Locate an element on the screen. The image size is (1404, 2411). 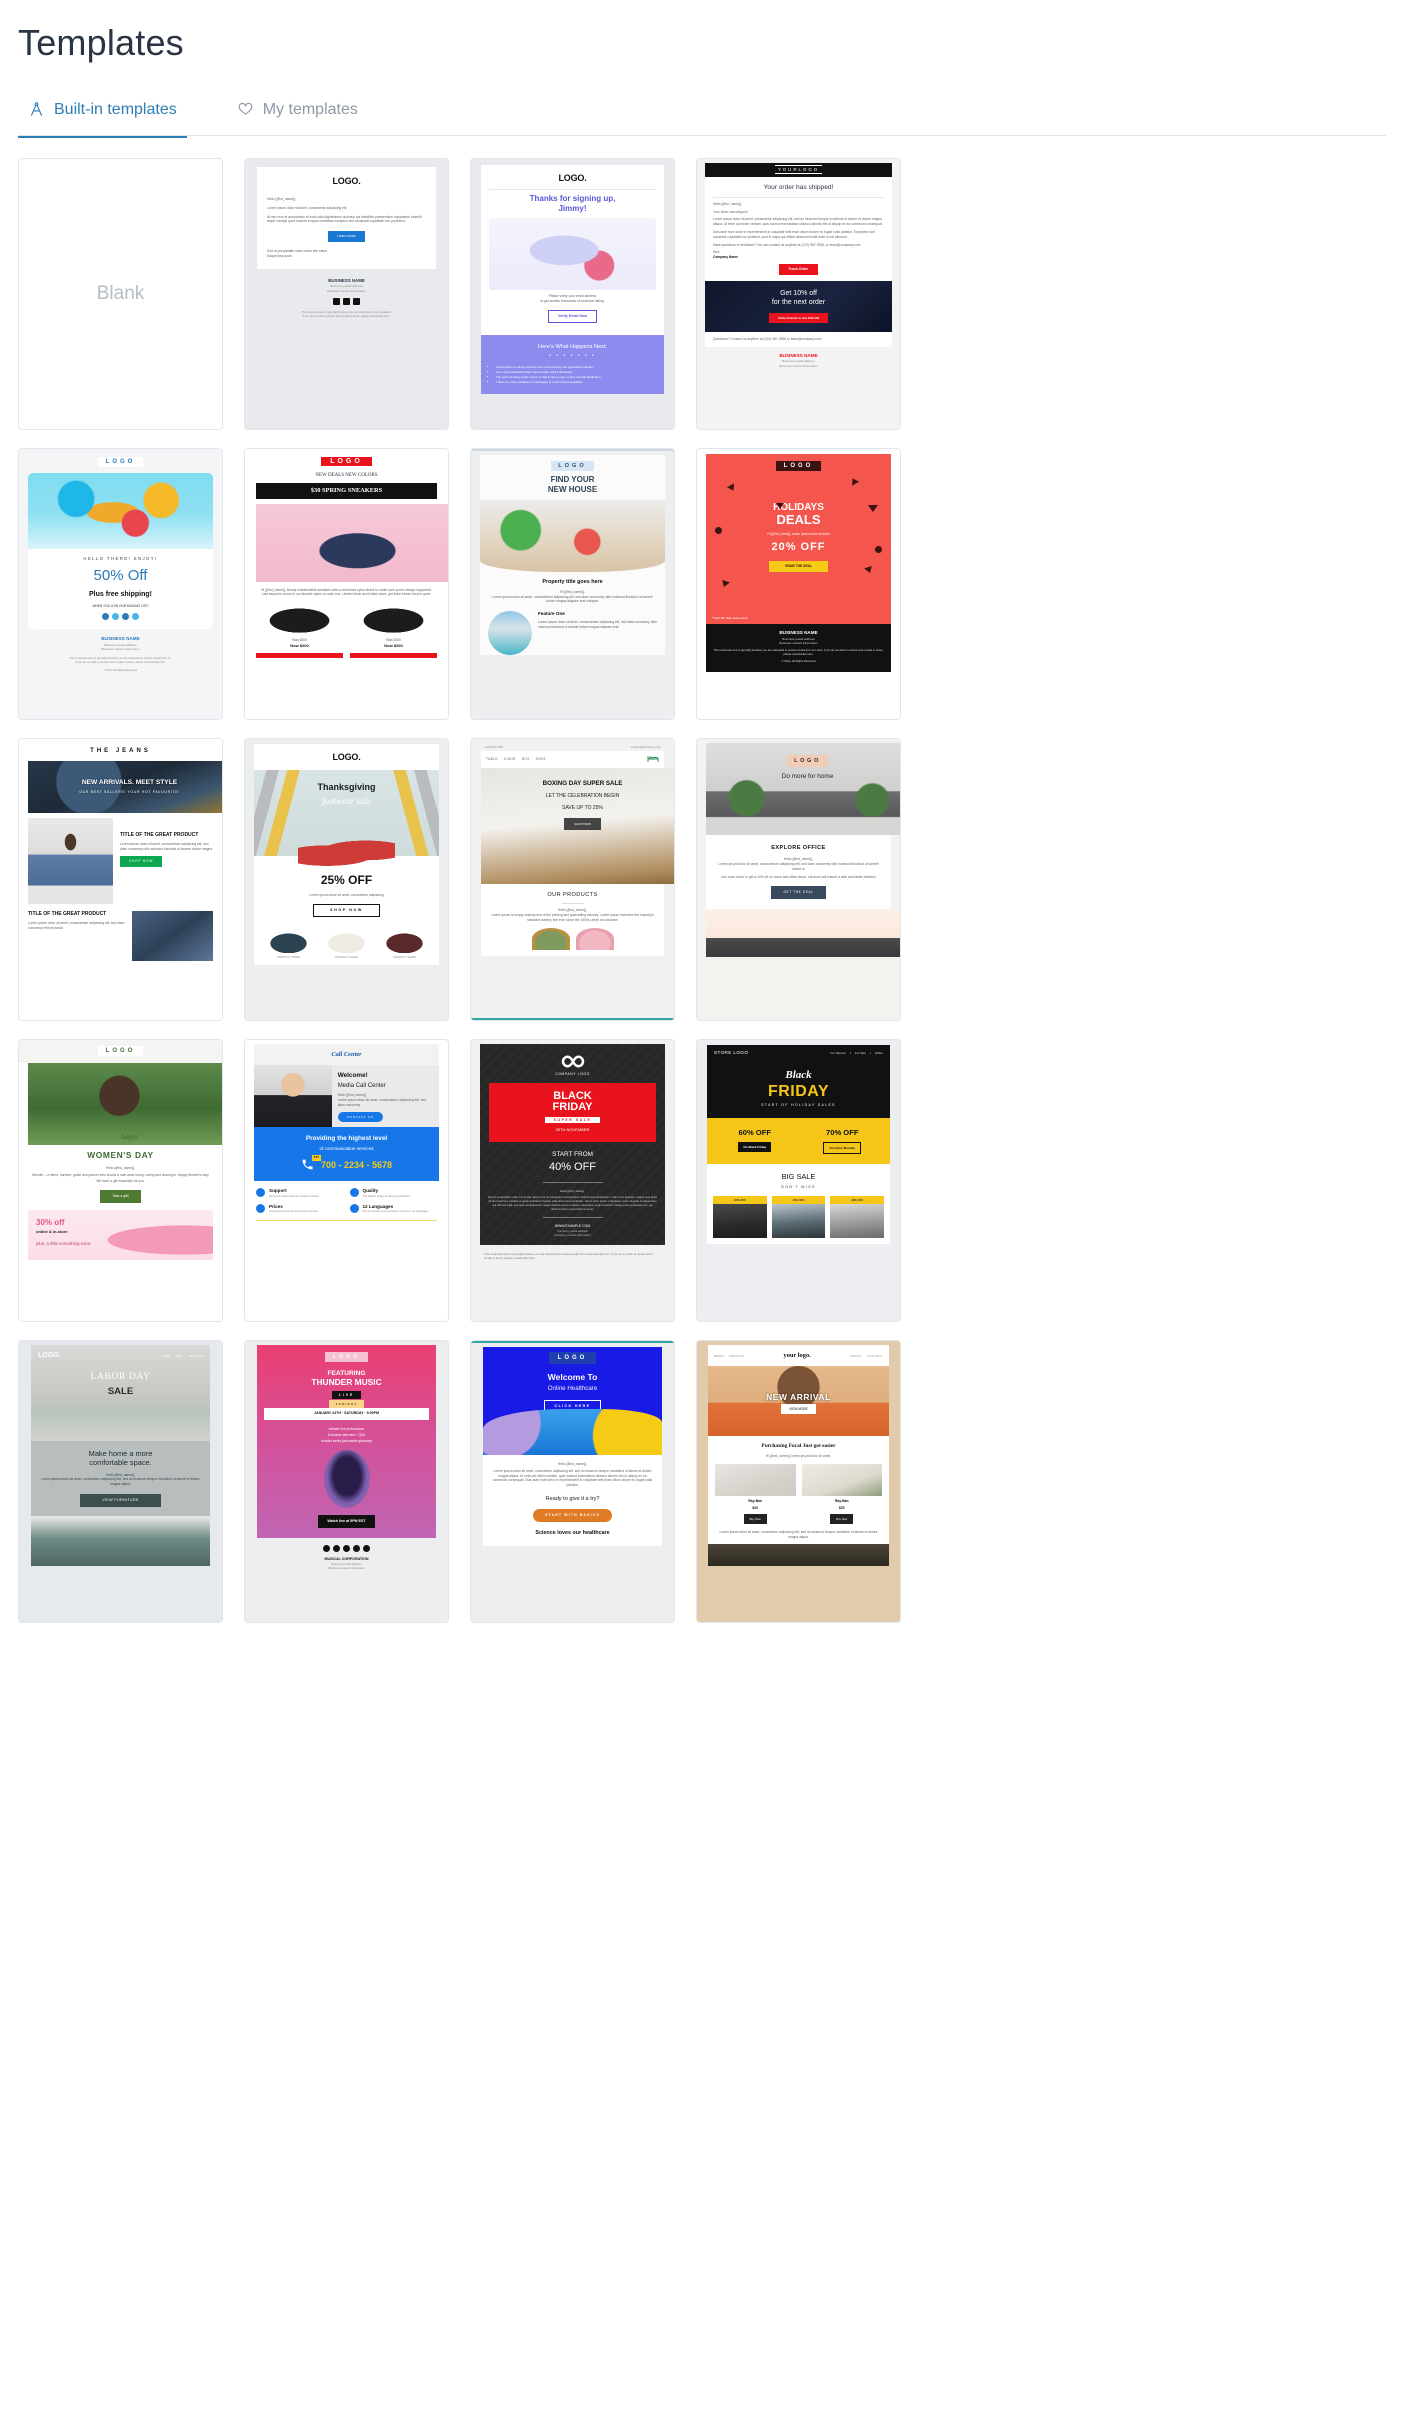
ribbon-label: SUPER SALE is located at coordinates (572, 1120).